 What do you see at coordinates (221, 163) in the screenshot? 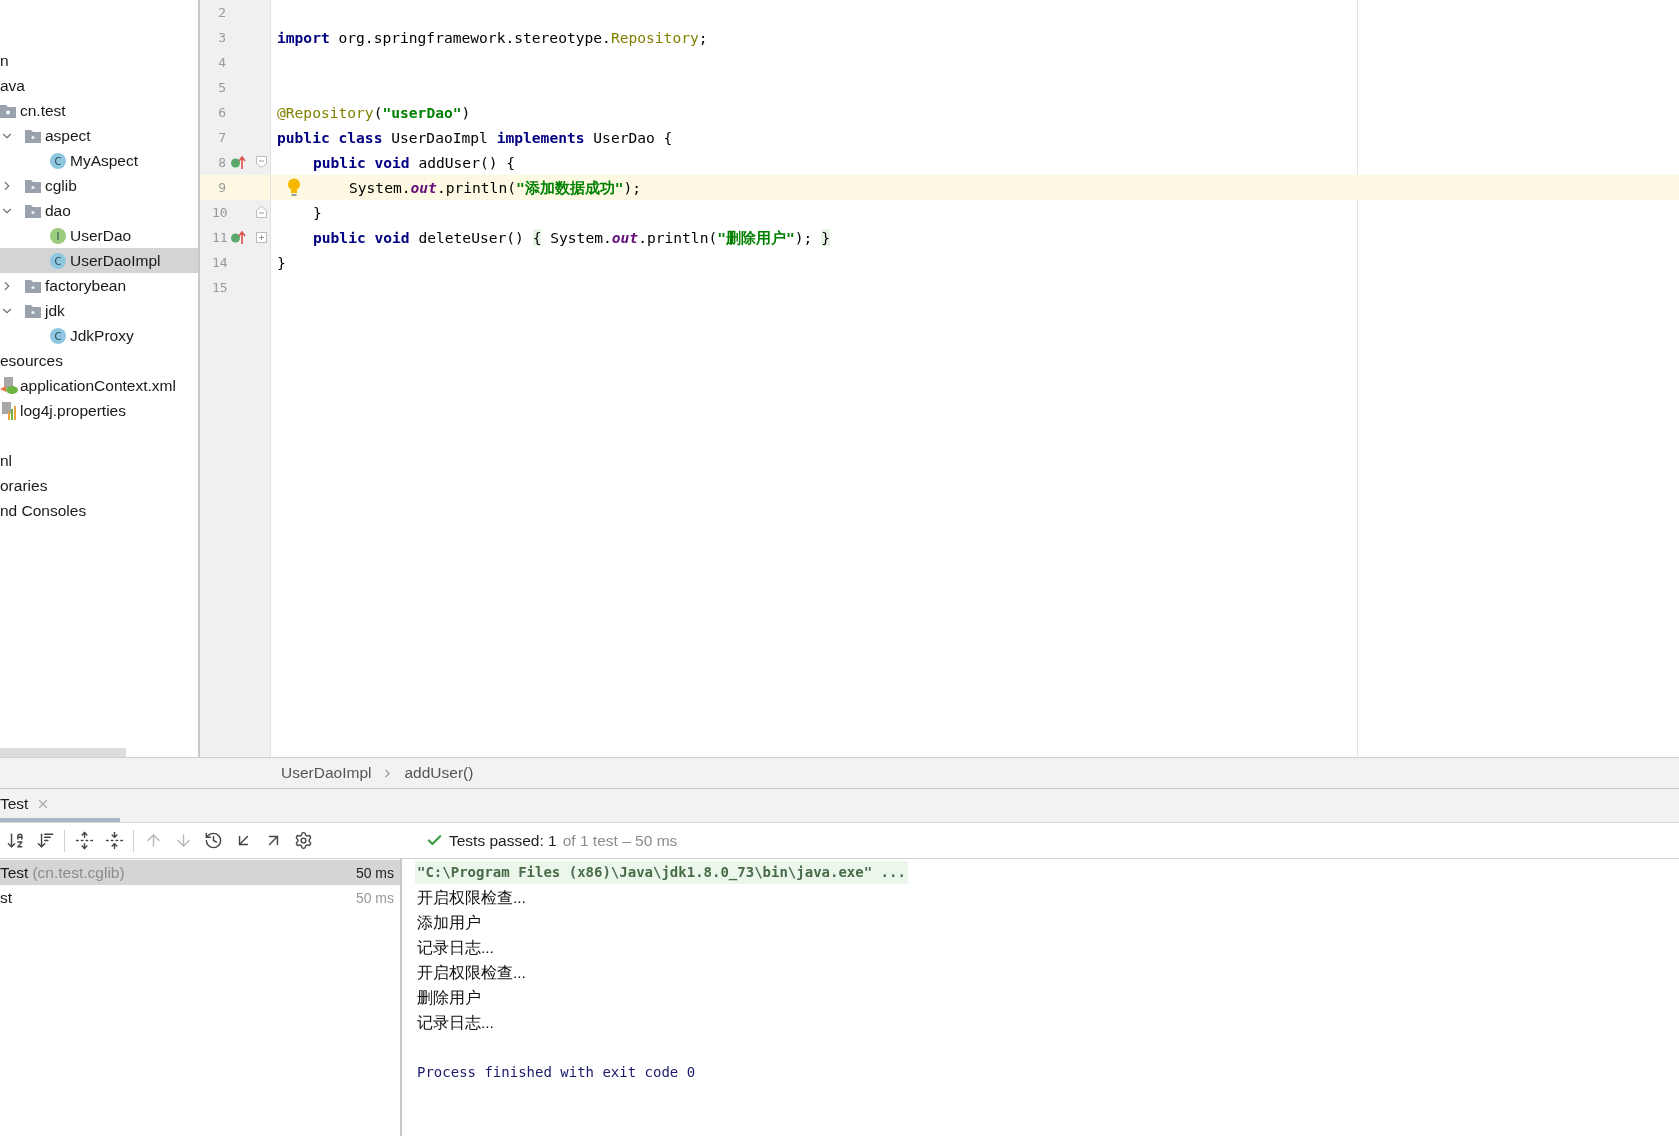
I see `line-number: 8` at bounding box center [221, 163].